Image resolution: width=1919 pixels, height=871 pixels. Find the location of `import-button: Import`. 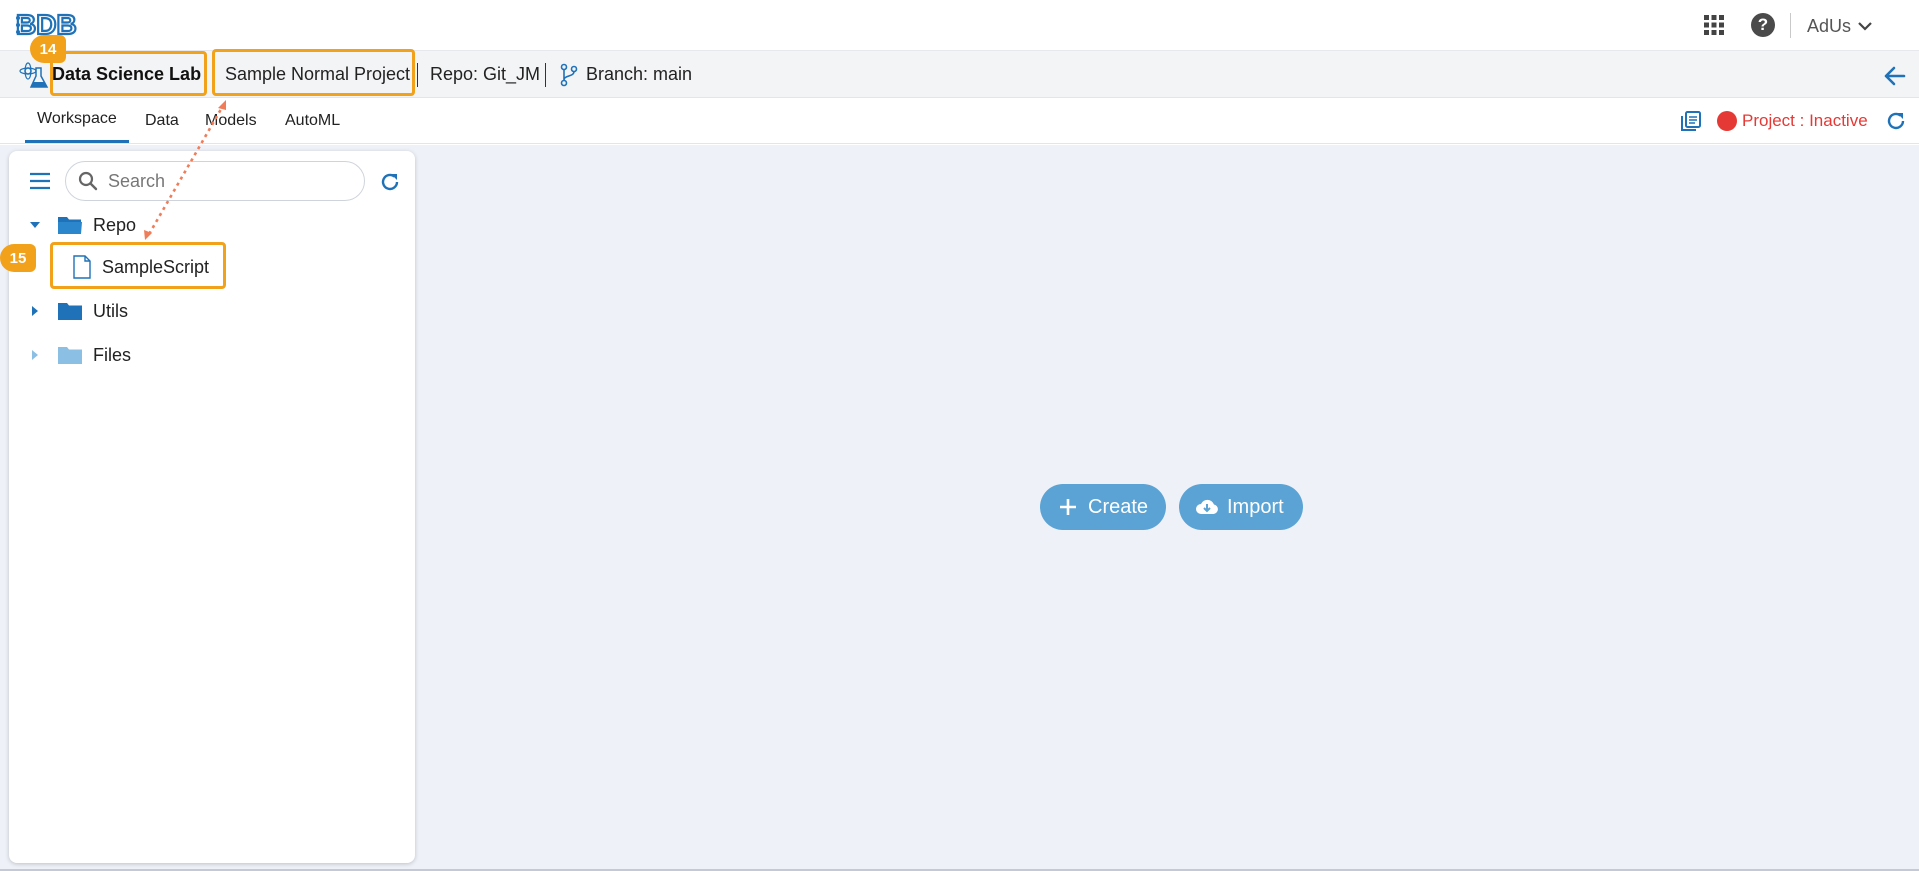

import-button: Import is located at coordinates (1241, 507).